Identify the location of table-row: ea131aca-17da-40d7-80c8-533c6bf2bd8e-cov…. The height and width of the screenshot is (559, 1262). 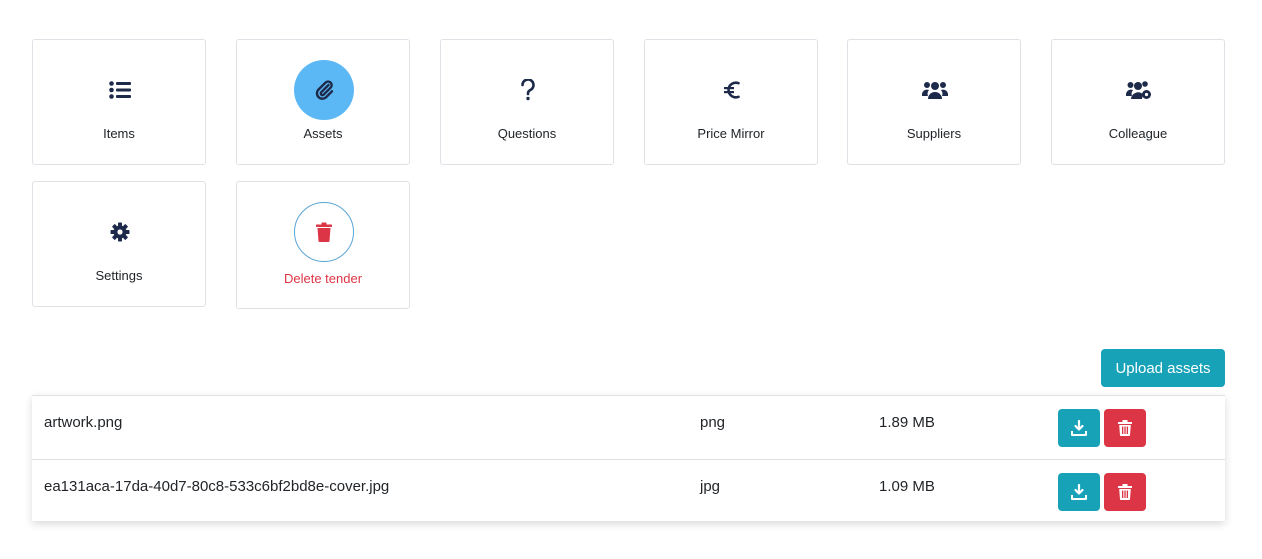
(628, 490).